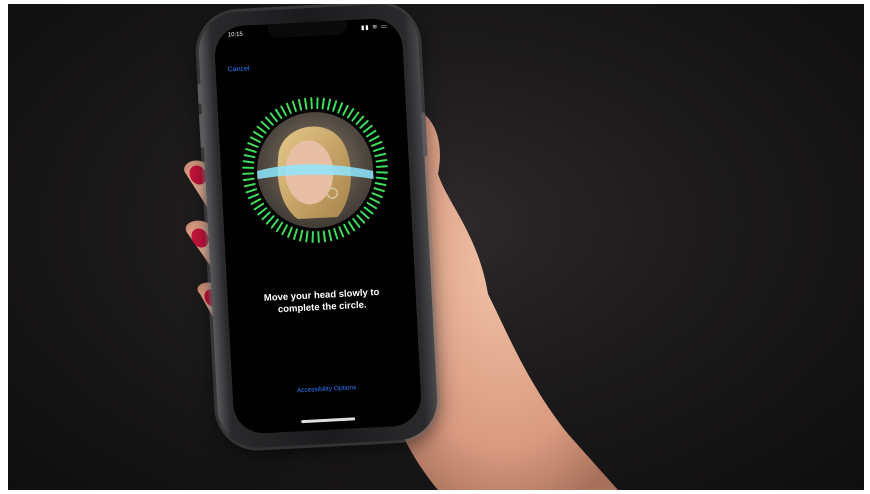 This screenshot has width=870, height=494. Describe the element at coordinates (308, 29) in the screenshot. I see `notch` at that location.